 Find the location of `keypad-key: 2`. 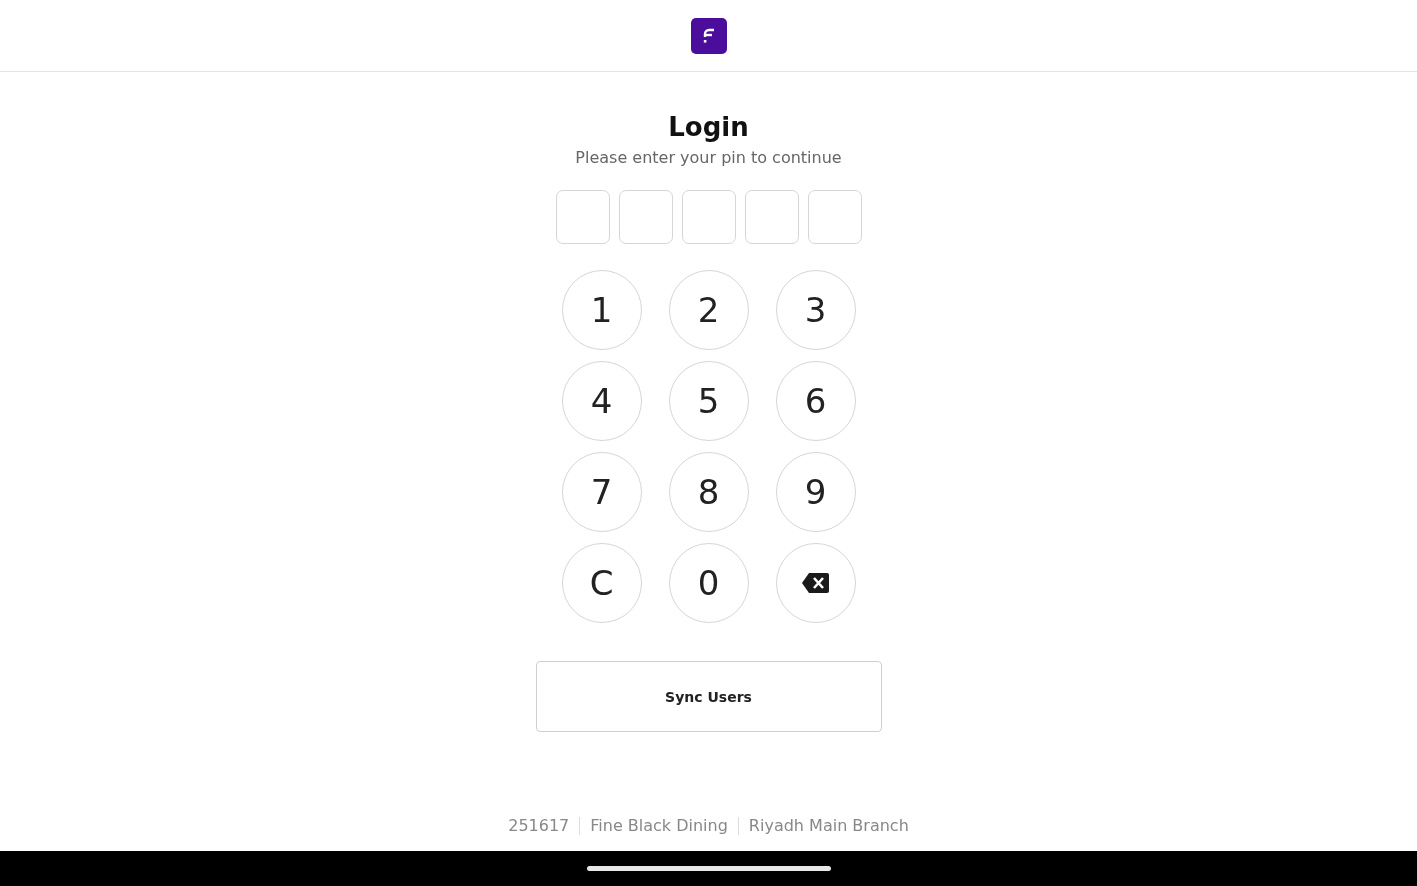

keypad-key: 2 is located at coordinates (708, 310).